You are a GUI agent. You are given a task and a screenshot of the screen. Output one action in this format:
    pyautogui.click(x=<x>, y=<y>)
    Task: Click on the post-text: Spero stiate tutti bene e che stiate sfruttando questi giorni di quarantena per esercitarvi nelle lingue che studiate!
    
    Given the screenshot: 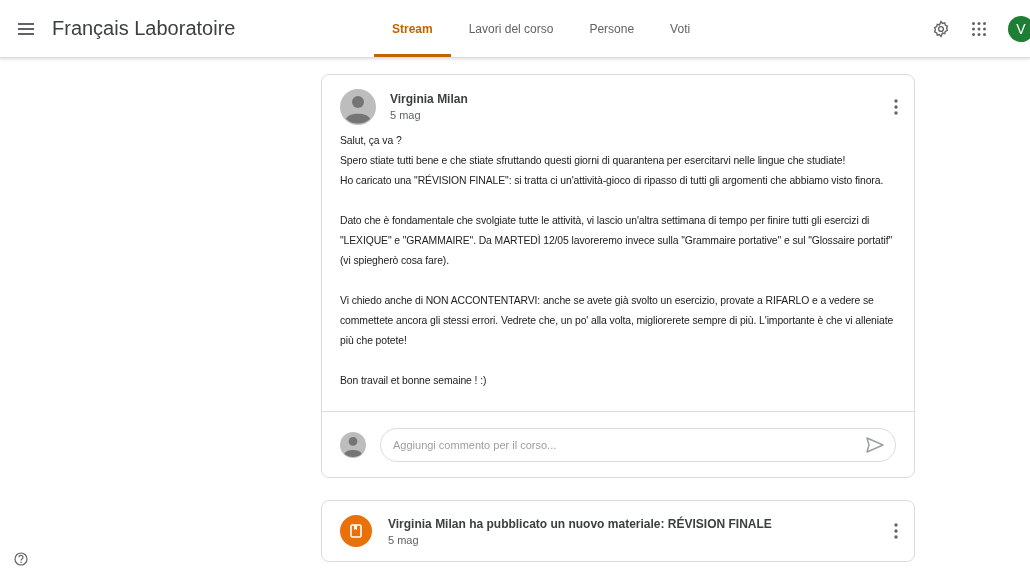 What is the action you would take?
    pyautogui.click(x=593, y=161)
    